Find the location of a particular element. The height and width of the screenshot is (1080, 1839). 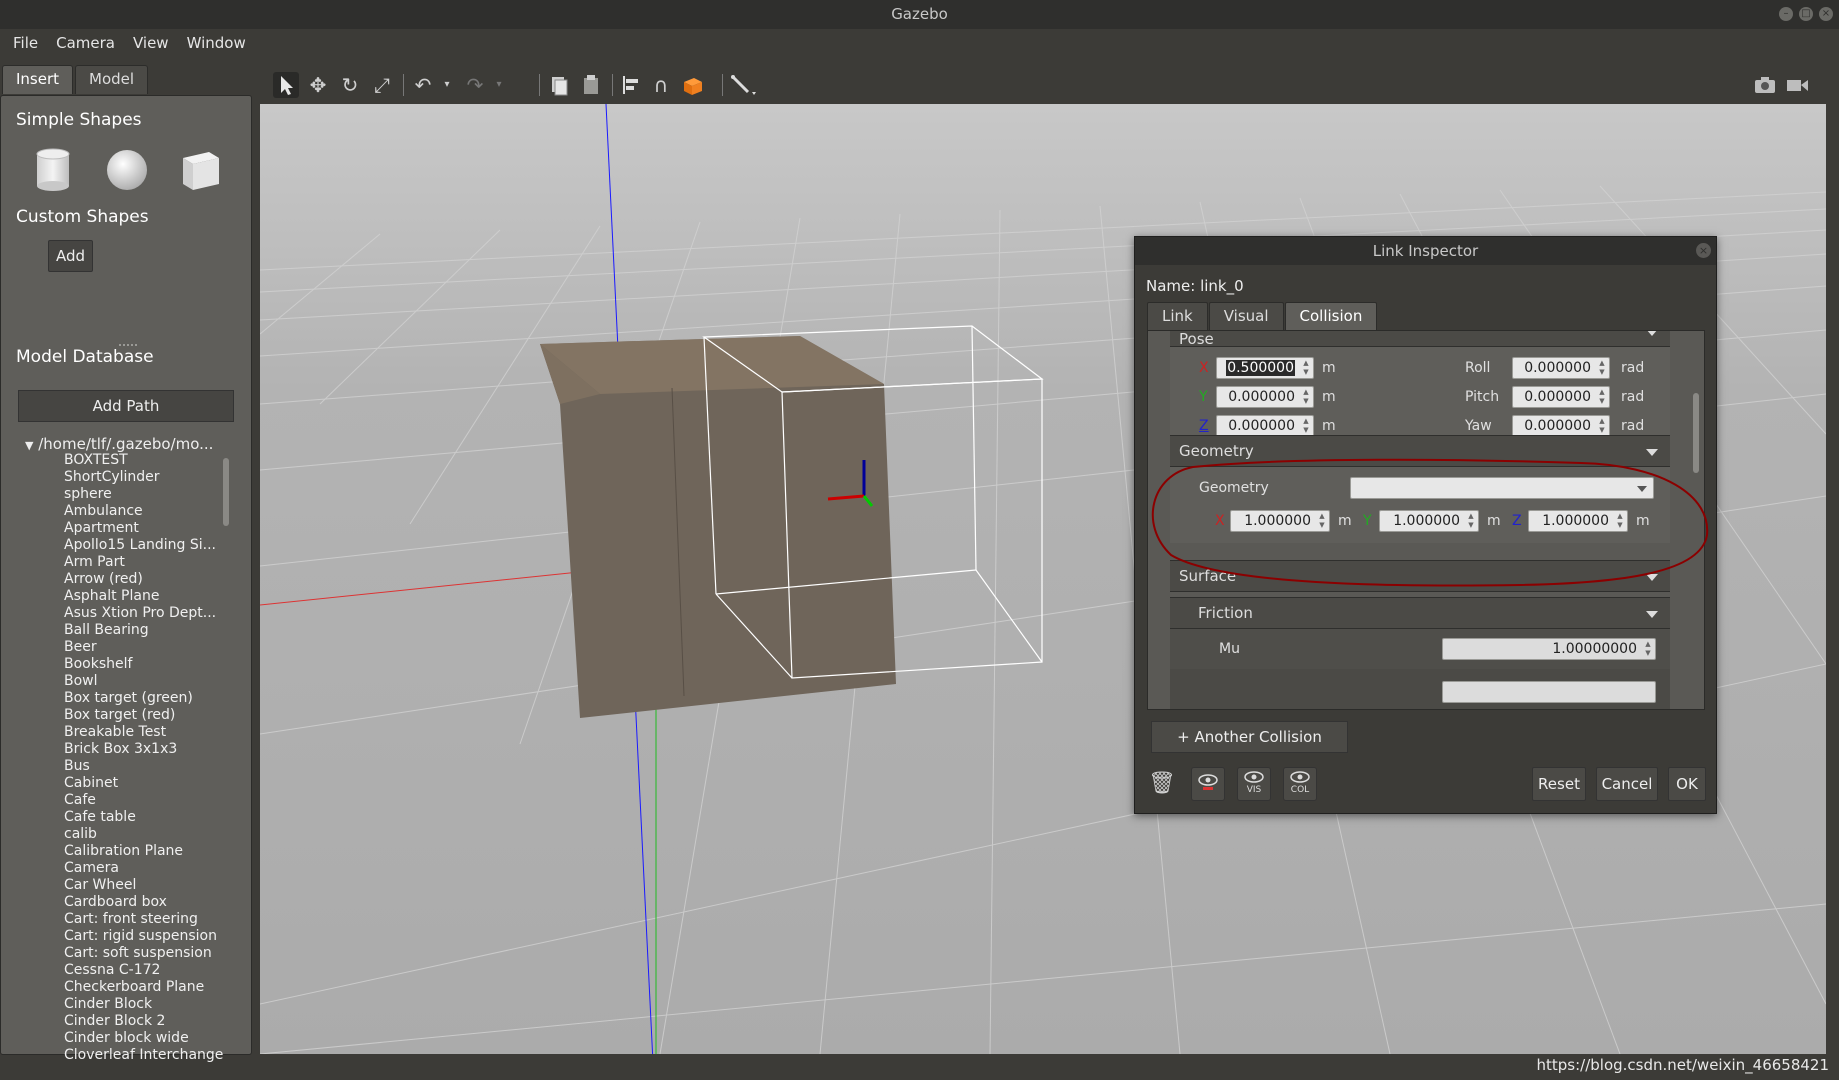

list-item: Arrow (red) is located at coordinates (144, 579).